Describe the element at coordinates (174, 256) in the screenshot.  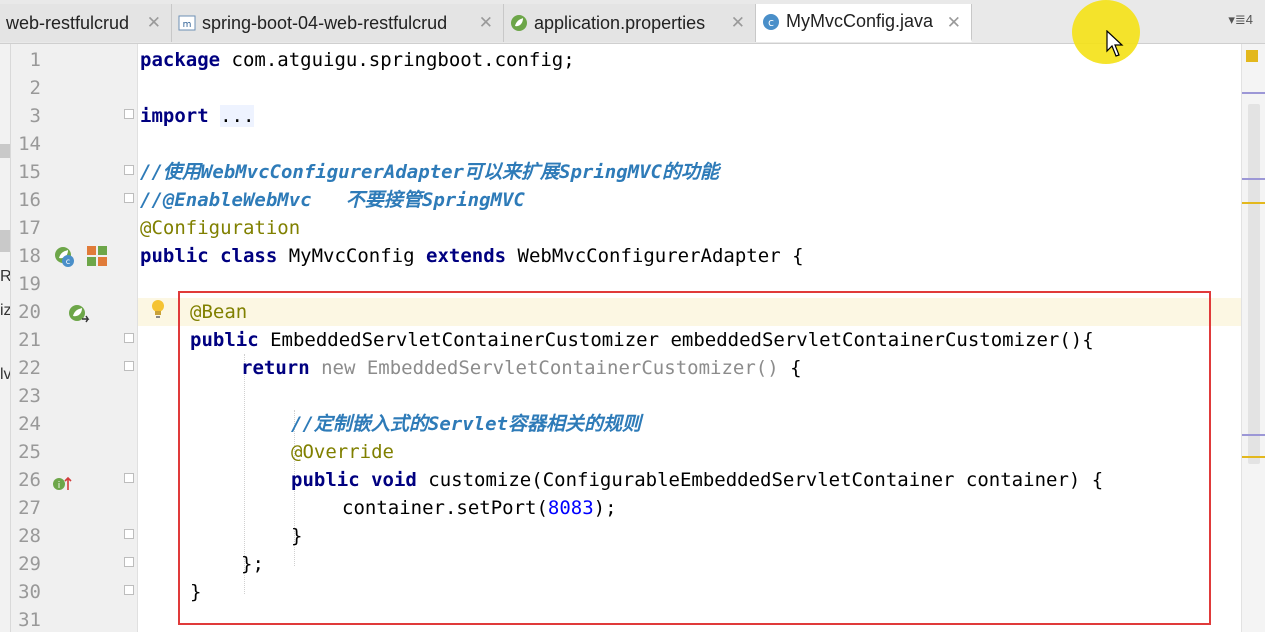
I see `keyword: public` at that location.